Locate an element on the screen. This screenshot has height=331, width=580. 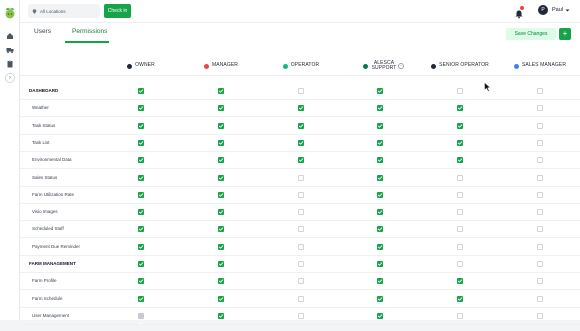
remove-role-icon: − is located at coordinates (401, 66).